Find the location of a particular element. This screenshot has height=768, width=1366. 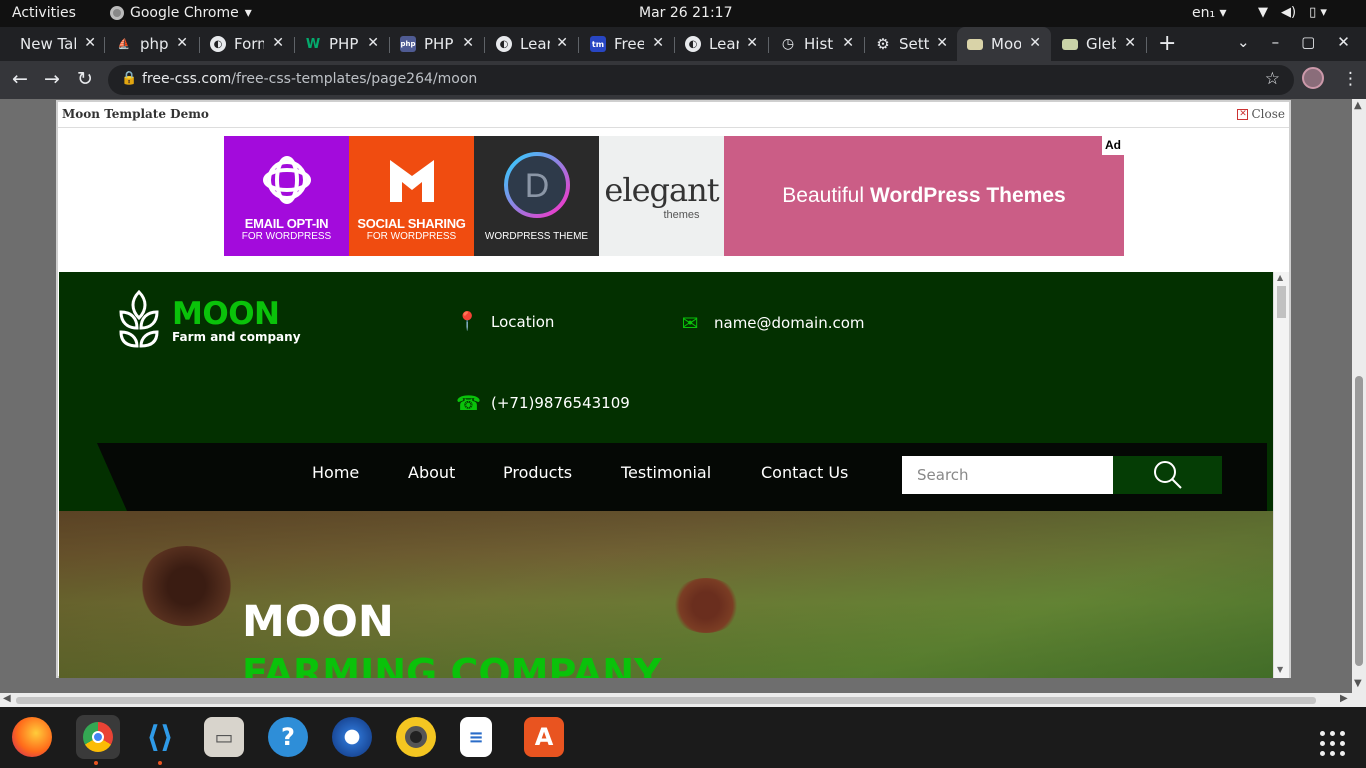

tab-gleb: Gleb ✕ is located at coordinates (1099, 44).